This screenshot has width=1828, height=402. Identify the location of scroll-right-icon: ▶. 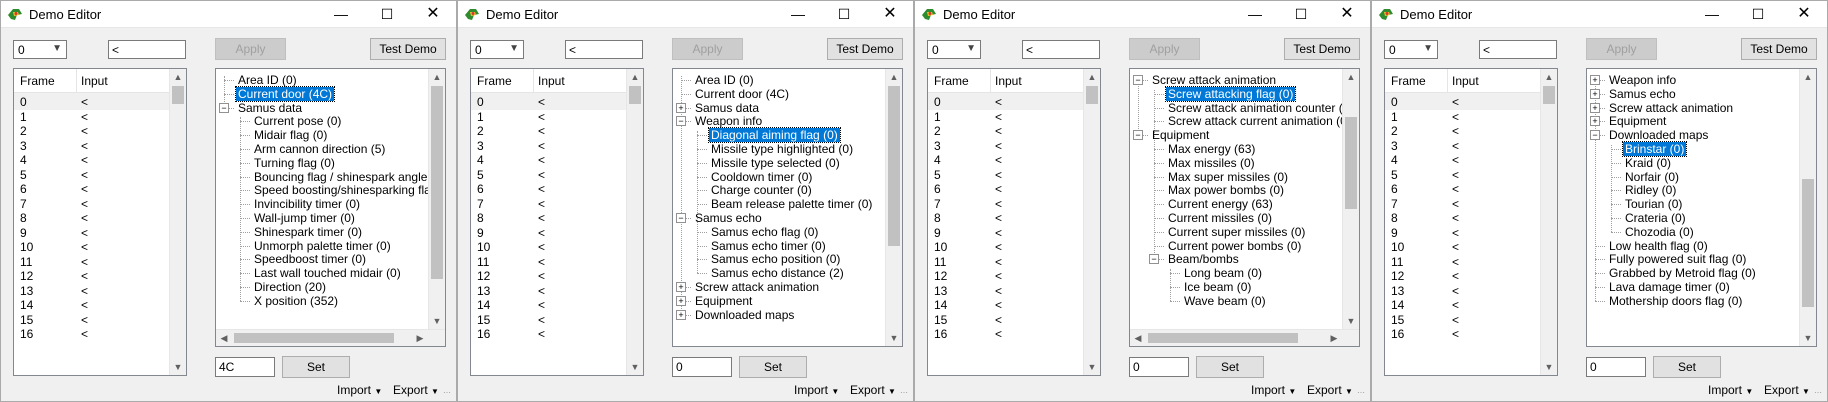
(420, 338).